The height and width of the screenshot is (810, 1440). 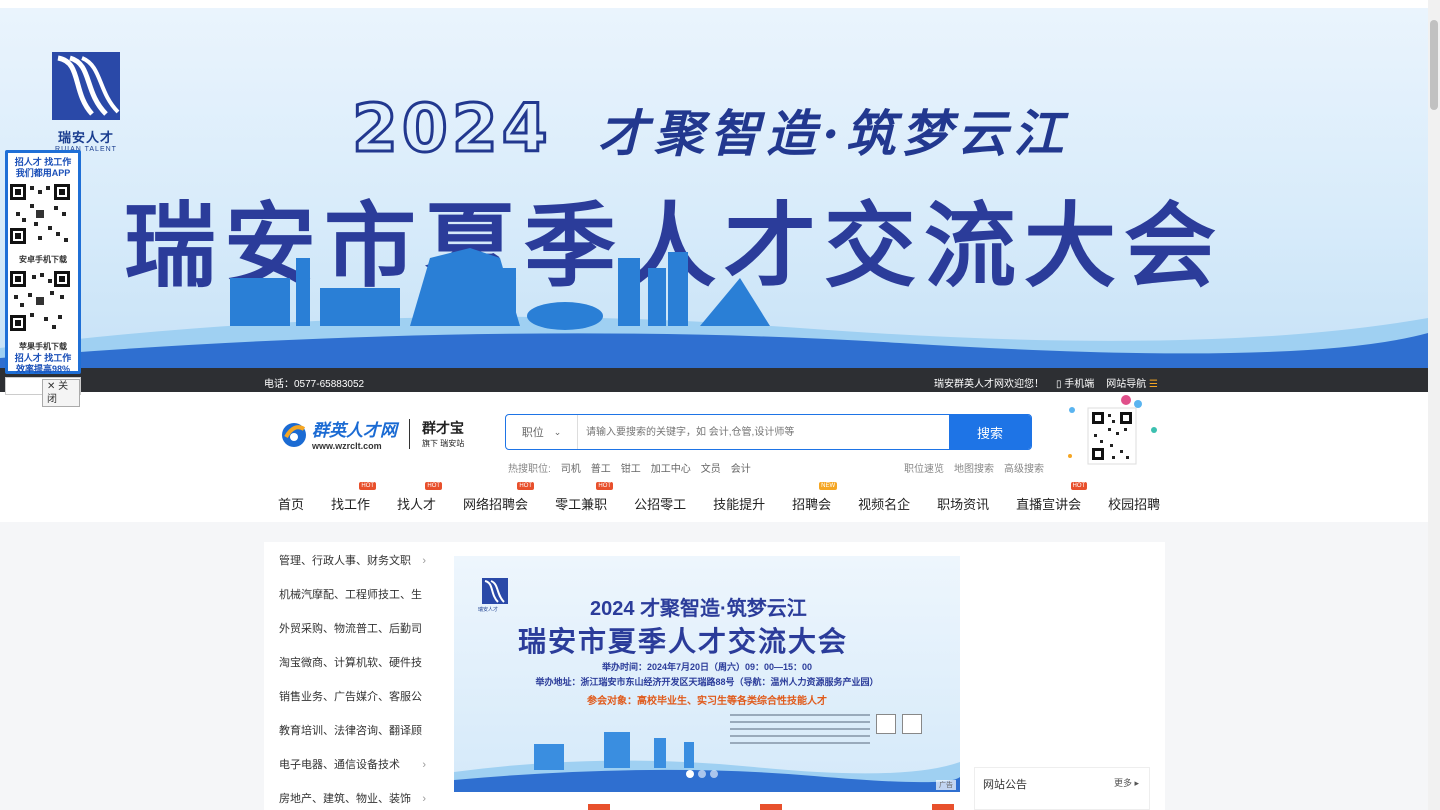 What do you see at coordinates (711, 467) in the screenshot?
I see `hot-item: 文员` at bounding box center [711, 467].